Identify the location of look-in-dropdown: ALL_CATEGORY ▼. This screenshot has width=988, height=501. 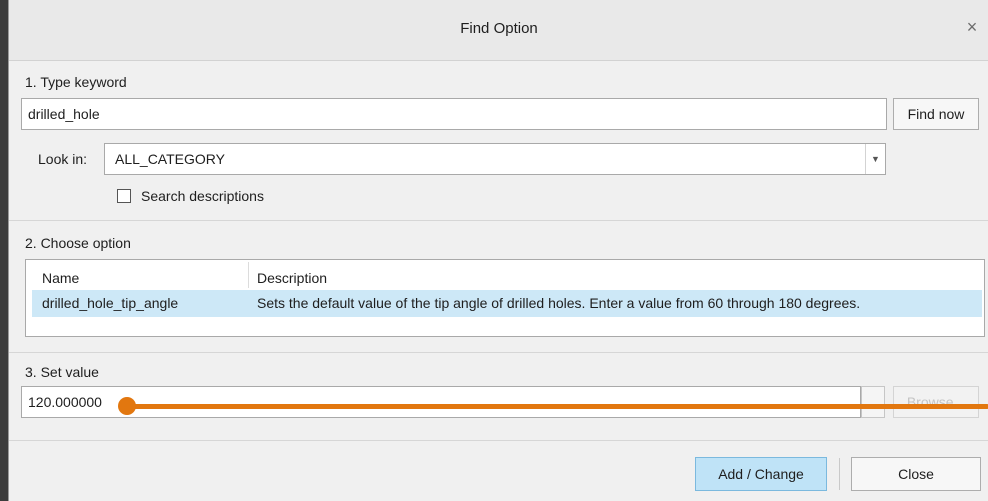
(495, 159).